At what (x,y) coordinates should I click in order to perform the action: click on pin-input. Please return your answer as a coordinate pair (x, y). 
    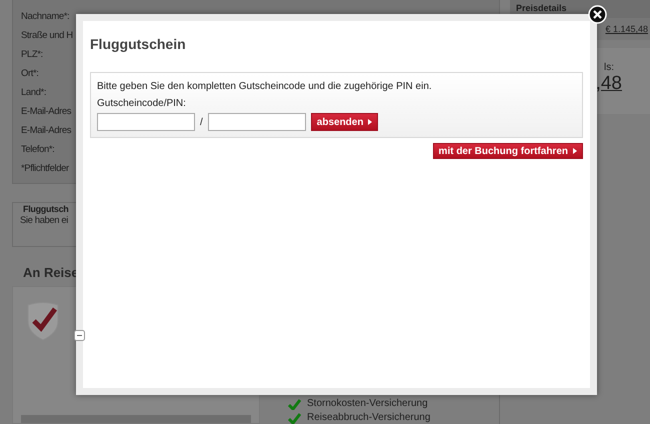
    Looking at the image, I should click on (257, 122).